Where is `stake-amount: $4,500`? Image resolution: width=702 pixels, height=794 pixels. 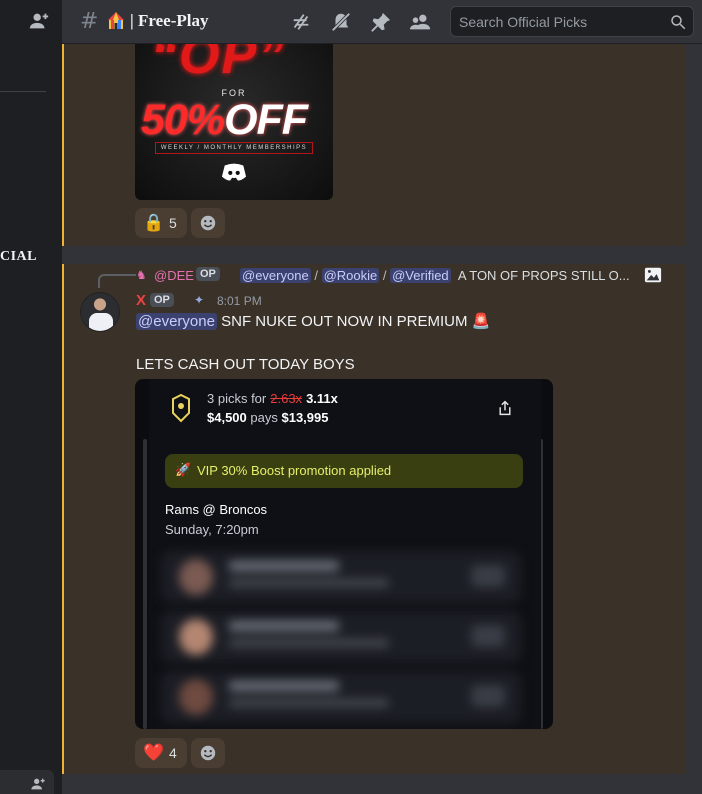 stake-amount: $4,500 is located at coordinates (227, 417).